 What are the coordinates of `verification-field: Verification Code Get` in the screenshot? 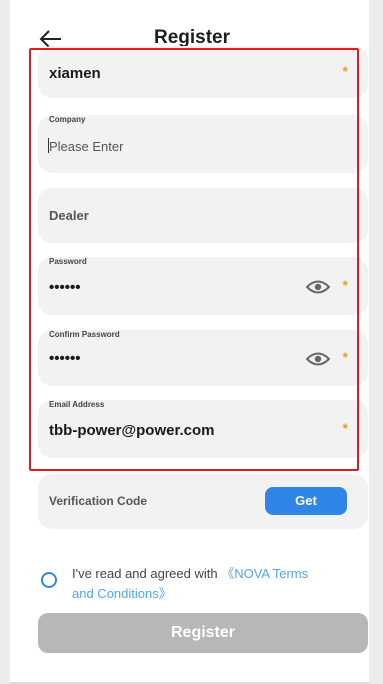 It's located at (203, 501).